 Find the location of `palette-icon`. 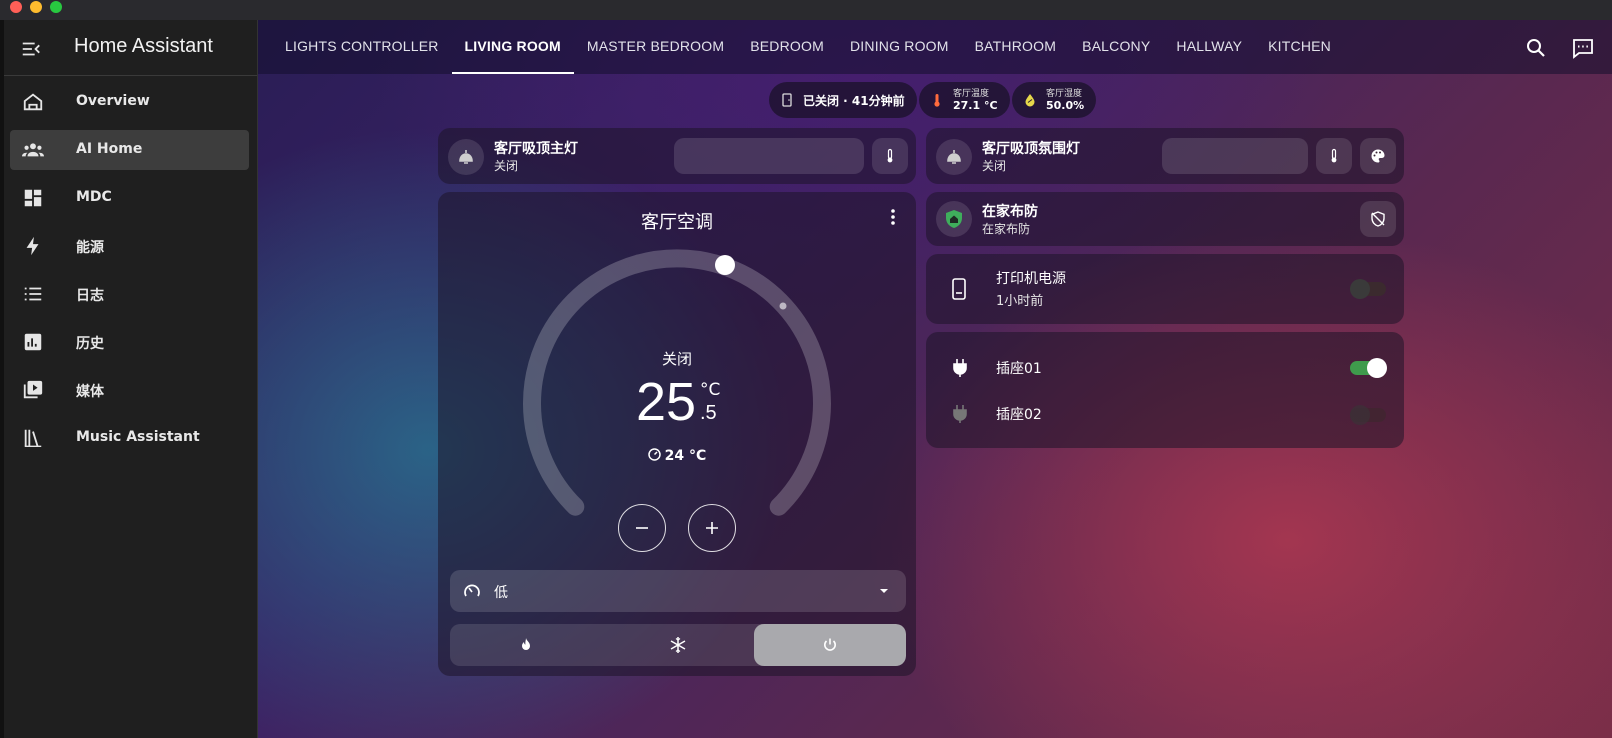

palette-icon is located at coordinates (1378, 156).